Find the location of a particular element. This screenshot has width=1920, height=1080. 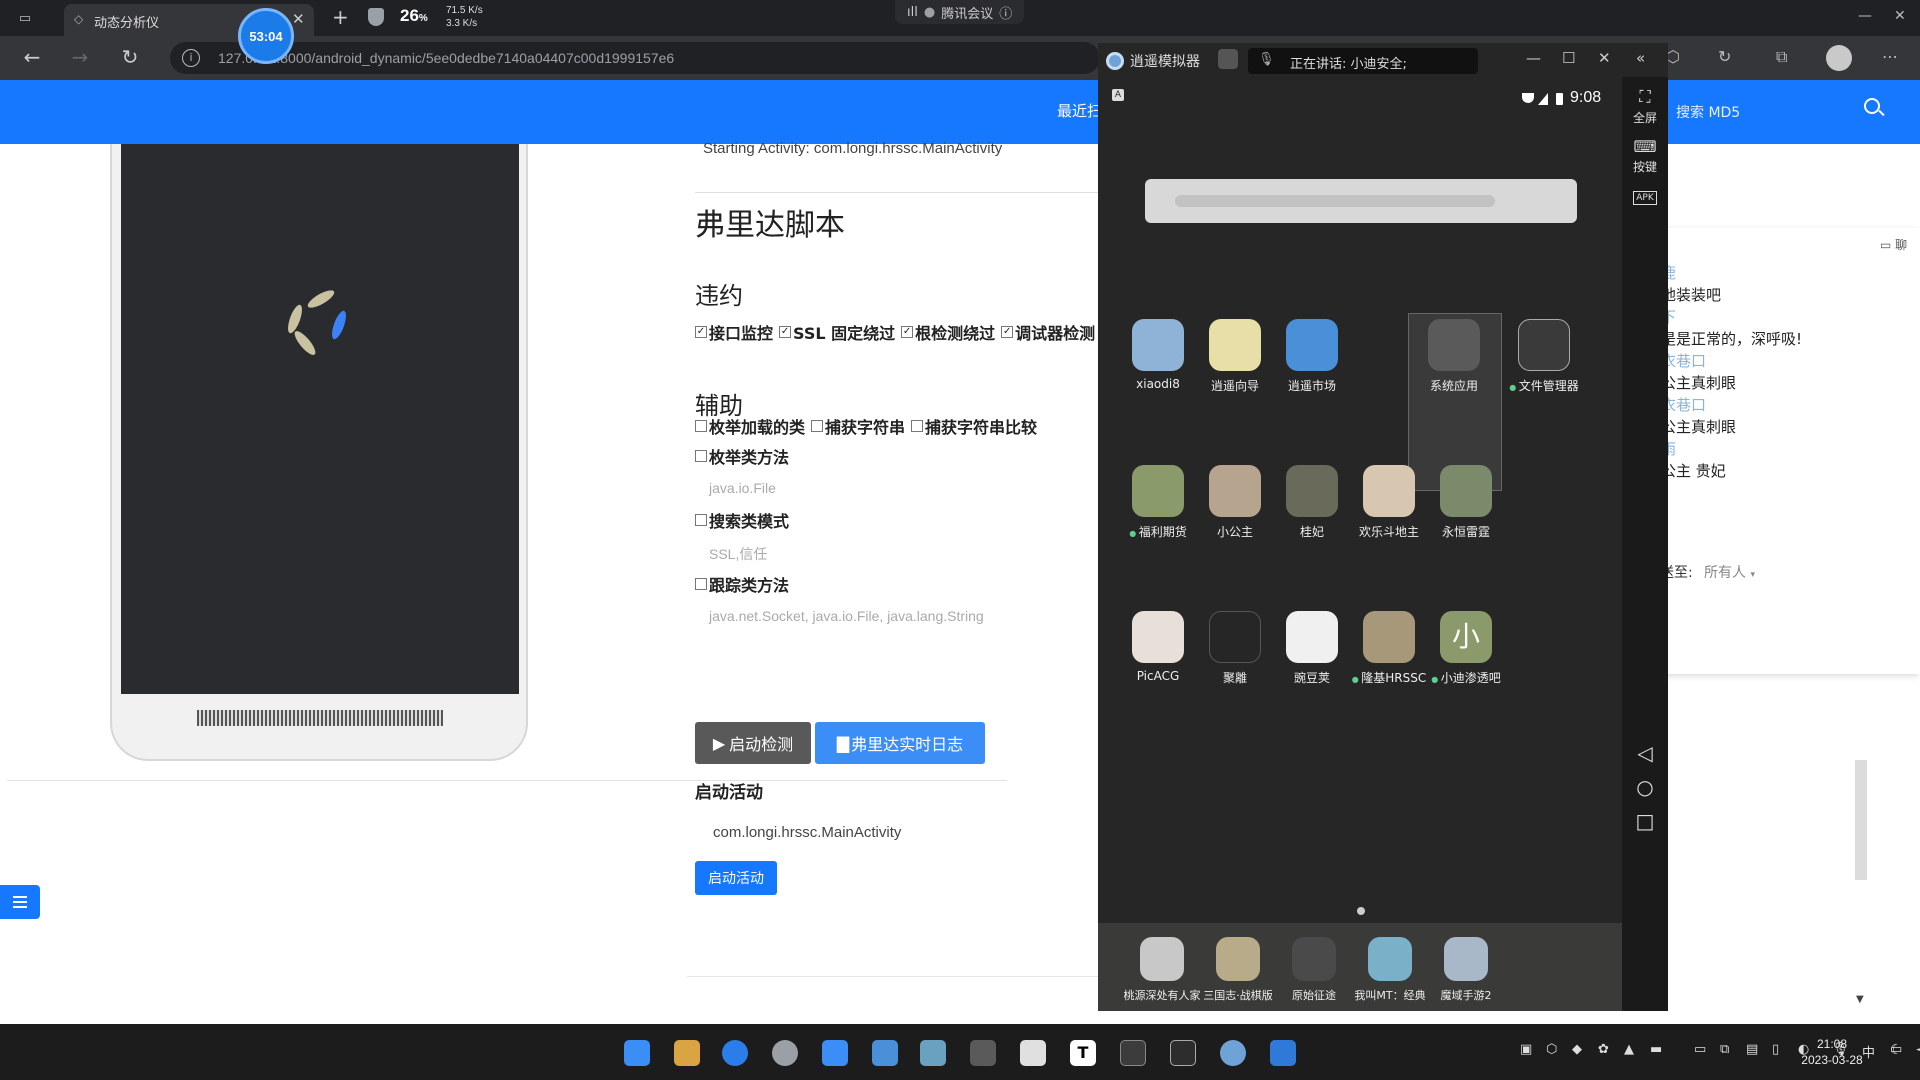

app-system-apps: 系统应用 is located at coordinates (1454, 356).